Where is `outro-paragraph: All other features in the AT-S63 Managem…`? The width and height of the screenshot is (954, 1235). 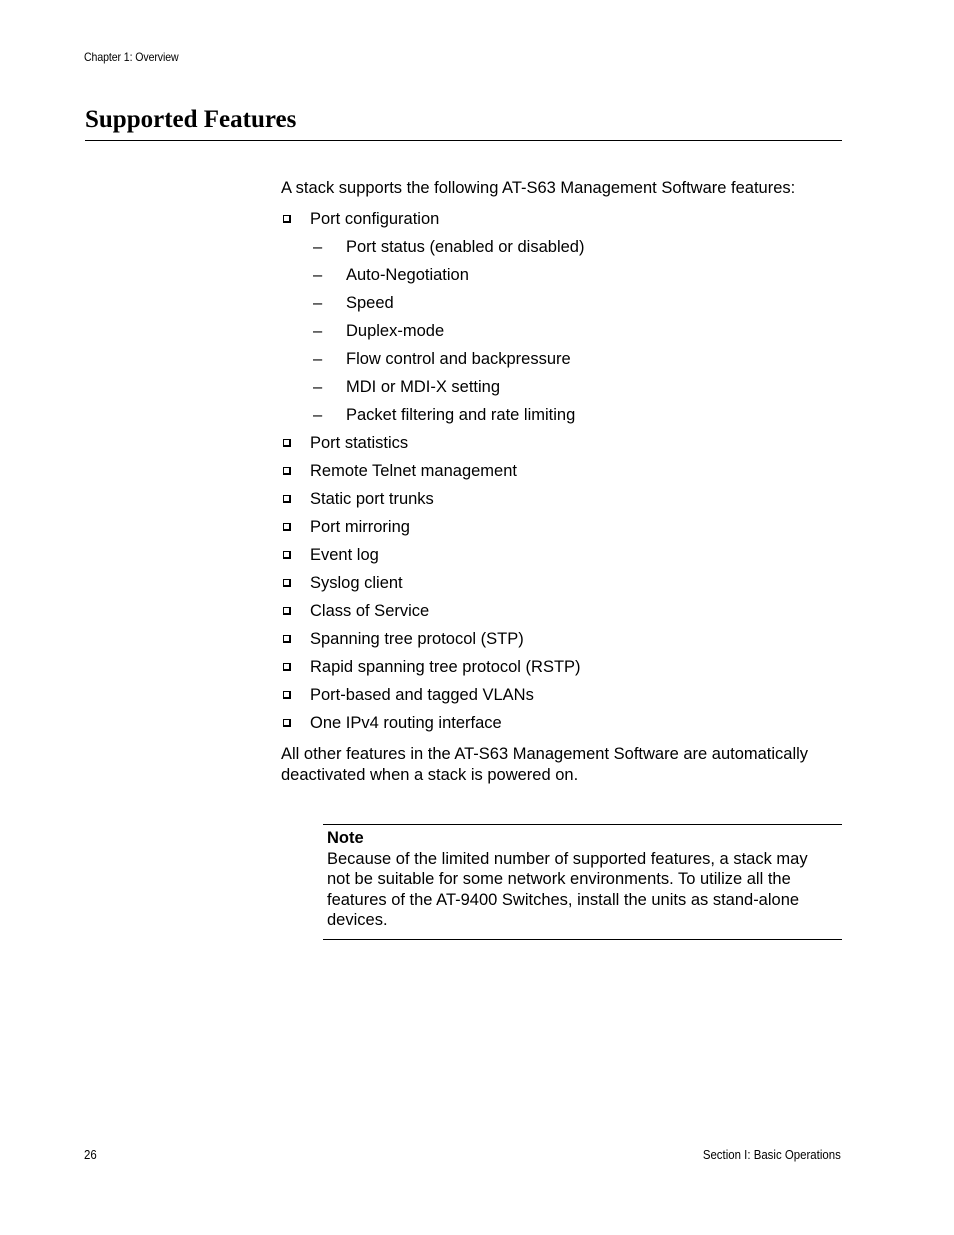
outro-paragraph: All other features in the AT-S63 Managem… is located at coordinates (545, 764).